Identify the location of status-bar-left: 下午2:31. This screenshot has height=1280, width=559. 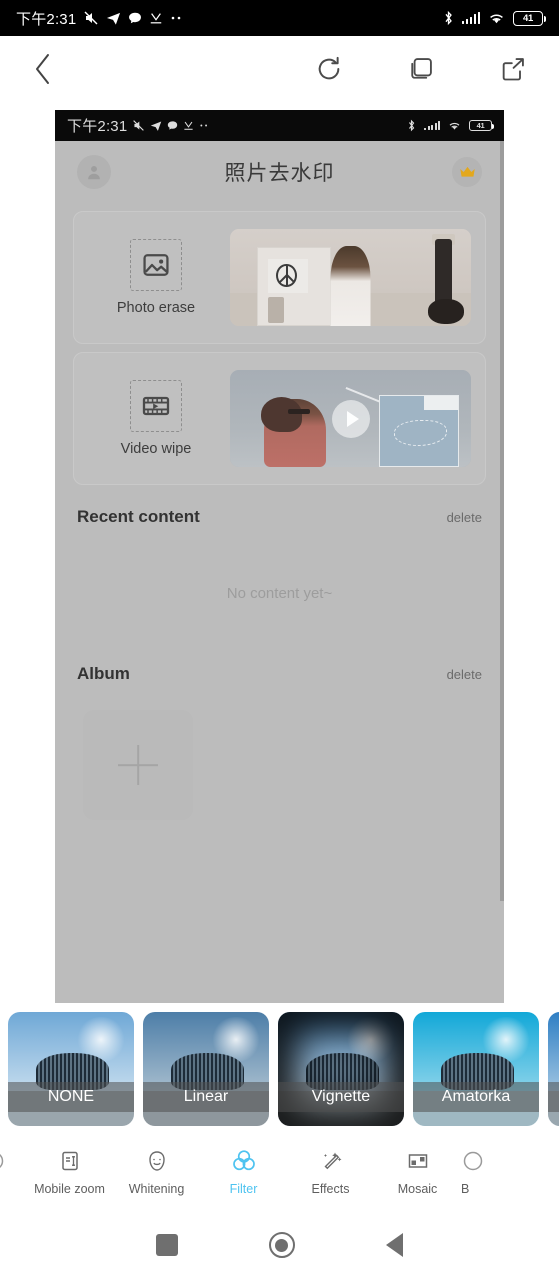
(229, 18).